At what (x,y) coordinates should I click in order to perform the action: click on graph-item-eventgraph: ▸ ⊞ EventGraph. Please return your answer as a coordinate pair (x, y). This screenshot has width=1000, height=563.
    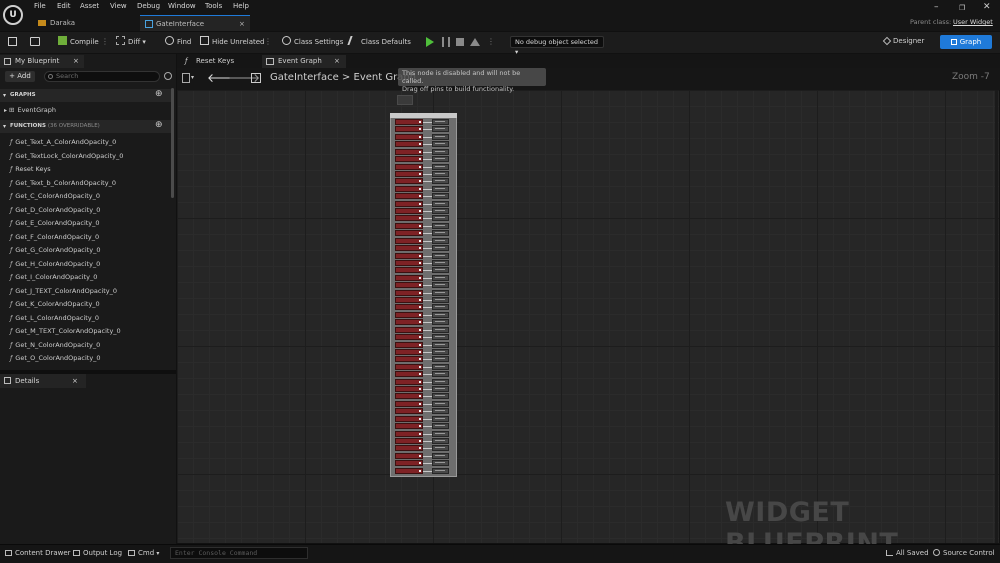
    Looking at the image, I should click on (30, 110).